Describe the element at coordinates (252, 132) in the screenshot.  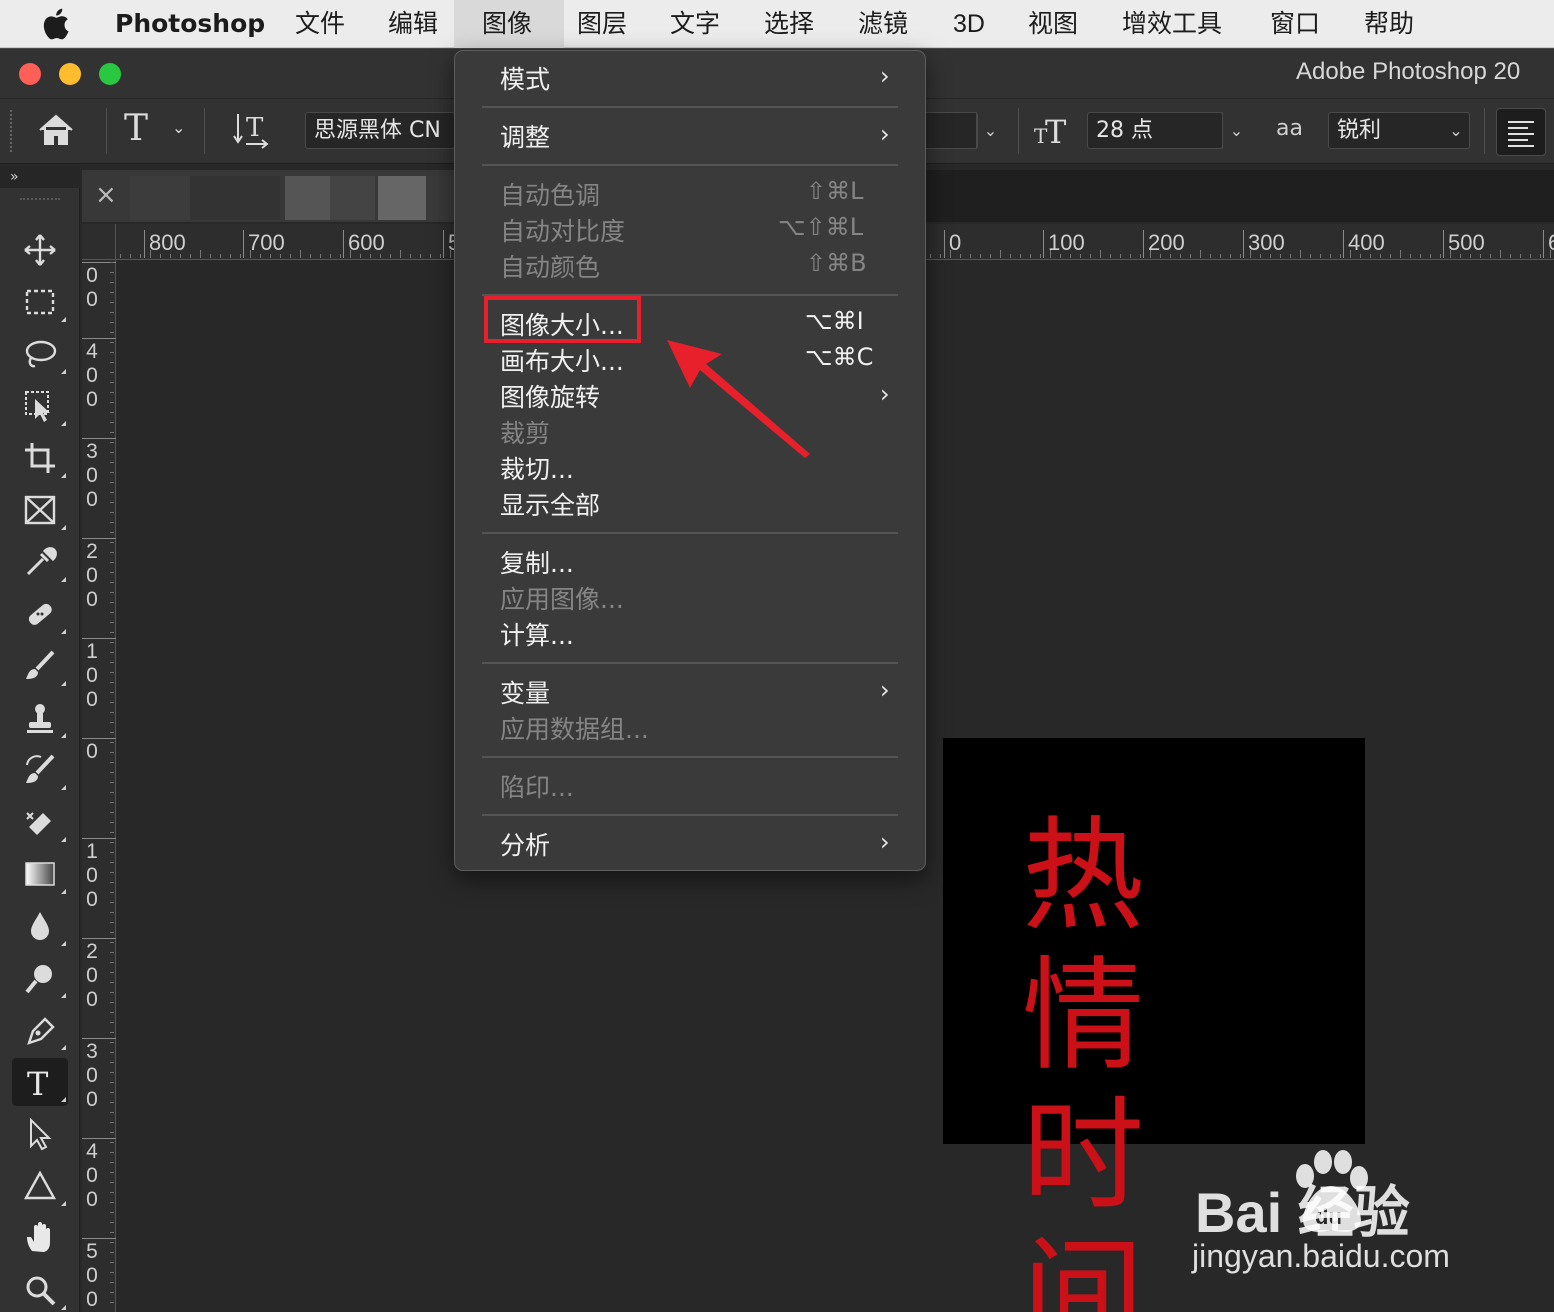
I see `toggle-text-orientation-icon: T` at that location.